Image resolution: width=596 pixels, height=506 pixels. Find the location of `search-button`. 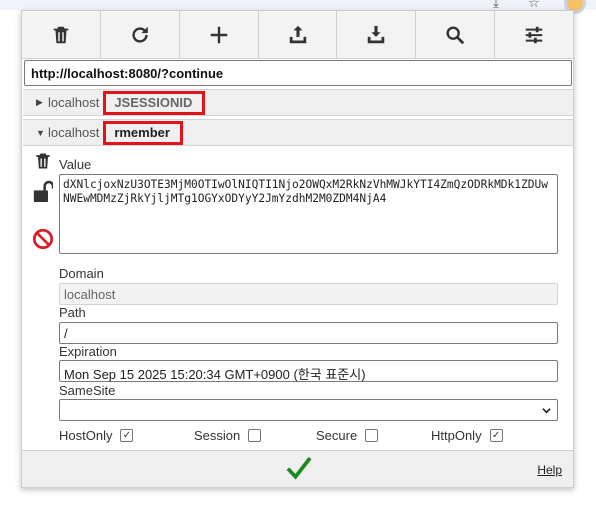

search-button is located at coordinates (456, 34).